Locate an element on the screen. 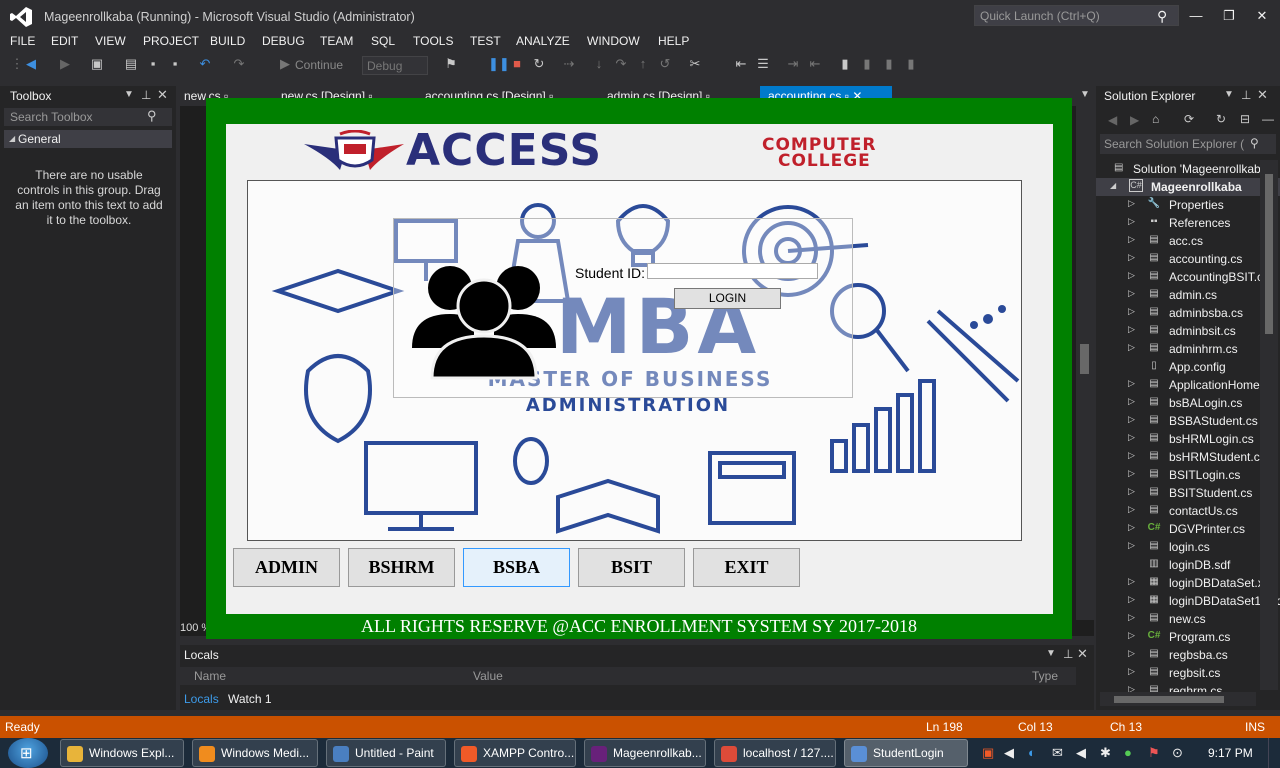  pause-icon: ❚❚ is located at coordinates (499, 64).